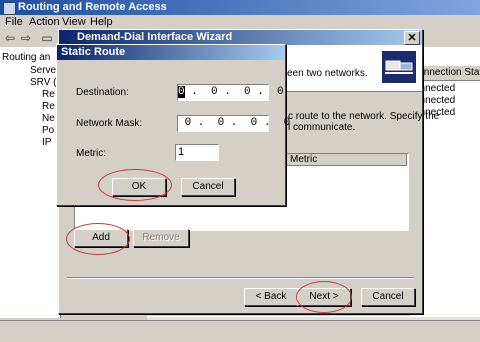 This screenshot has width=480, height=342. What do you see at coordinates (240, 7) in the screenshot?
I see `main-title-bar: Routing and Remote Access` at bounding box center [240, 7].